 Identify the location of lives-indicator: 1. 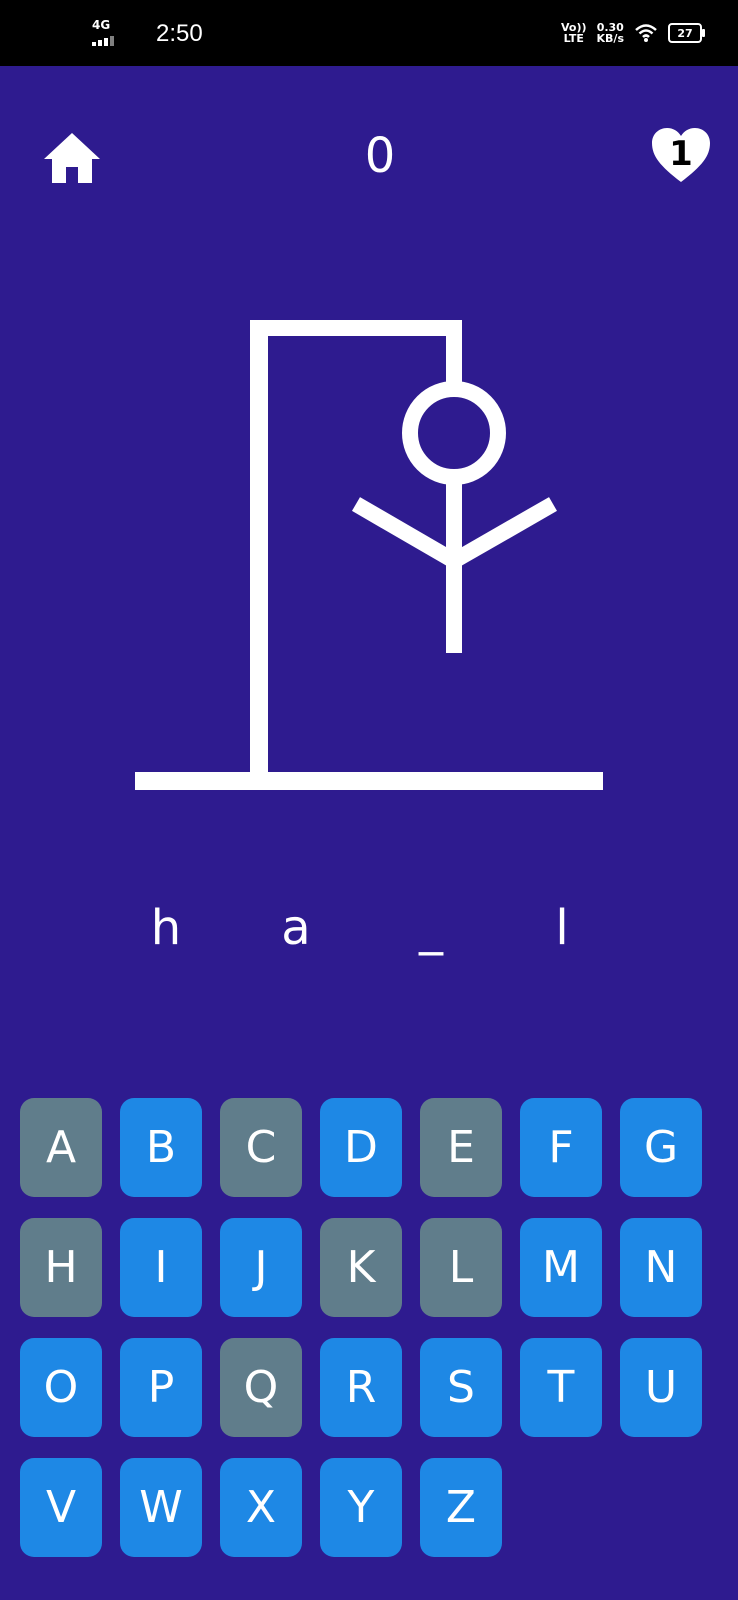
(681, 156).